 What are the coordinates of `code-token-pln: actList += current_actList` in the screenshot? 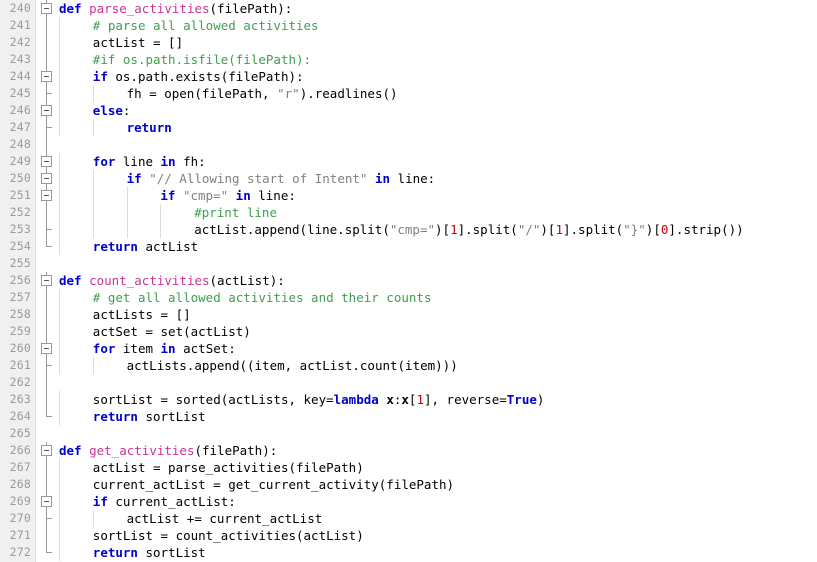 It's located at (224, 518).